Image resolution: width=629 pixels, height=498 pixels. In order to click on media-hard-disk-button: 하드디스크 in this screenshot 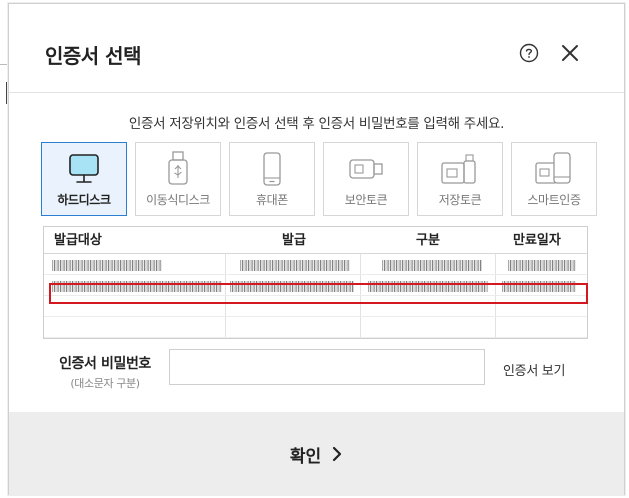, I will do `click(84, 179)`.